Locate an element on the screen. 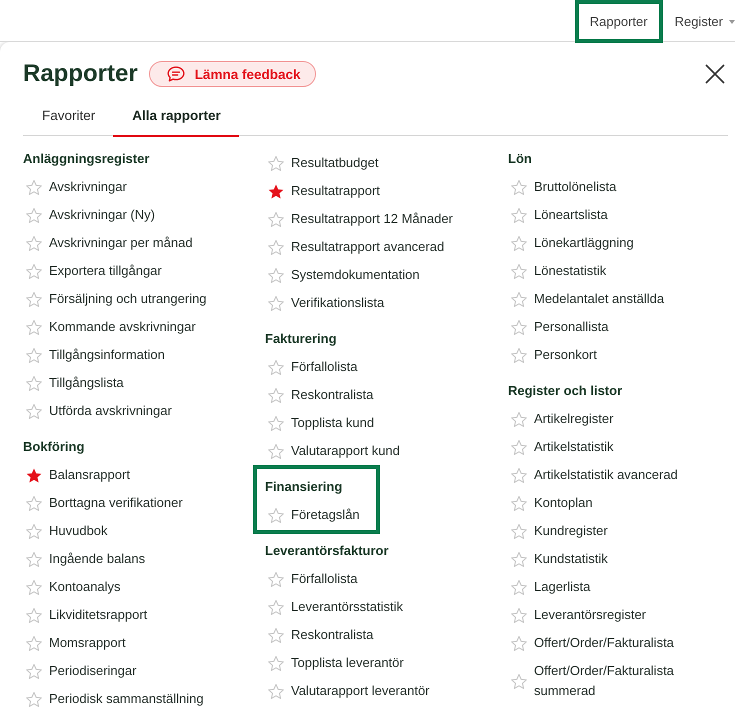  report-link: Bruttolönelista is located at coordinates (575, 187).